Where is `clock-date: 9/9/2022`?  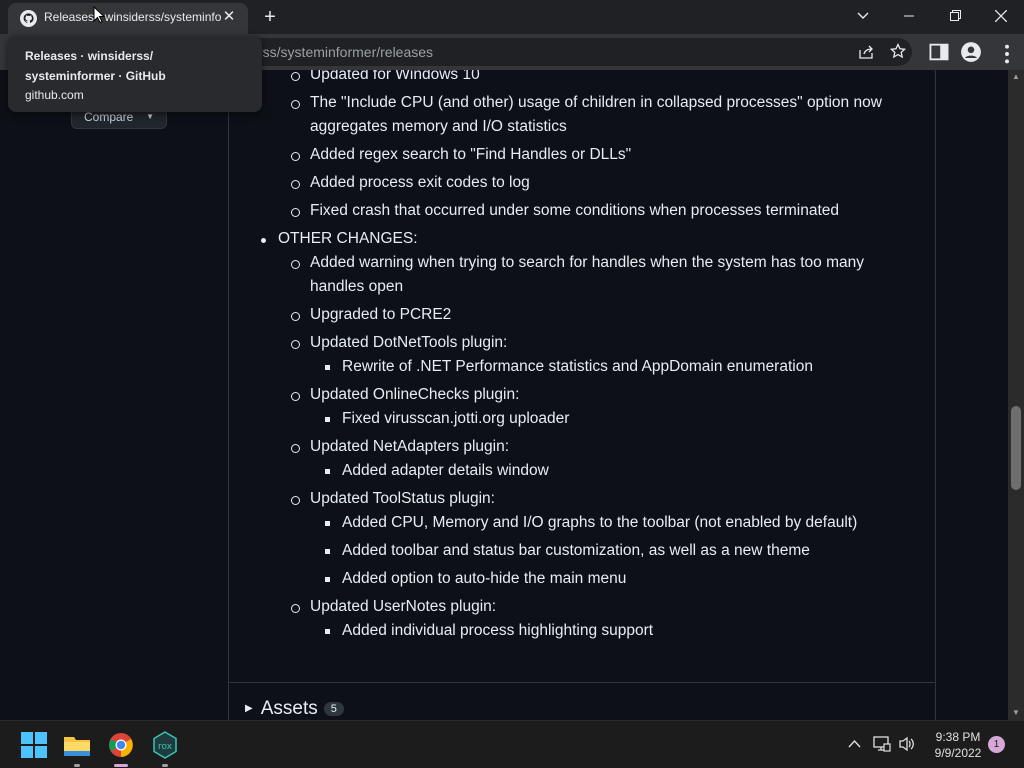 clock-date: 9/9/2022 is located at coordinates (958, 753).